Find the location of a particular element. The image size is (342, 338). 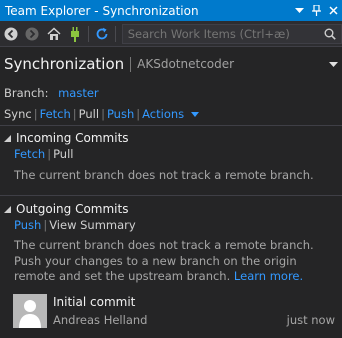

branch-row: Branch: master is located at coordinates (51, 93).